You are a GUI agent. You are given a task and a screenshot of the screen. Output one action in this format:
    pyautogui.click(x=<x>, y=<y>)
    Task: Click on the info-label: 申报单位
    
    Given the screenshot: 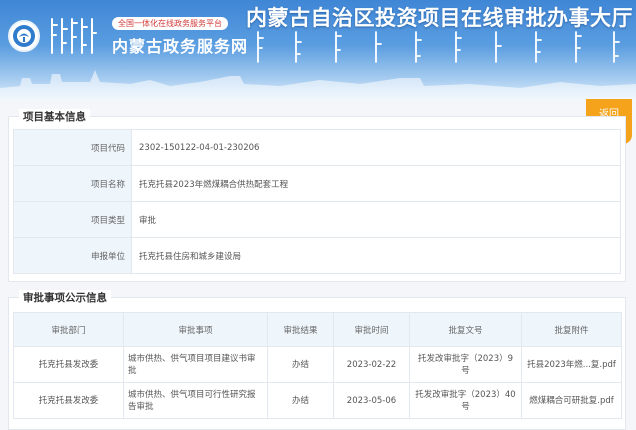 What is the action you would take?
    pyautogui.click(x=72, y=255)
    